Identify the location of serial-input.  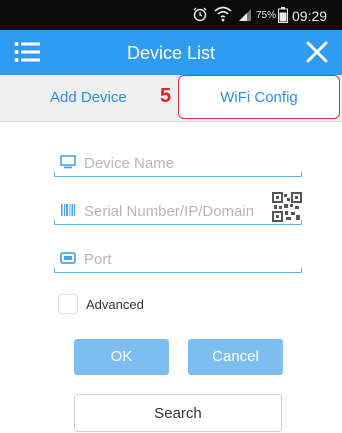
(179, 211).